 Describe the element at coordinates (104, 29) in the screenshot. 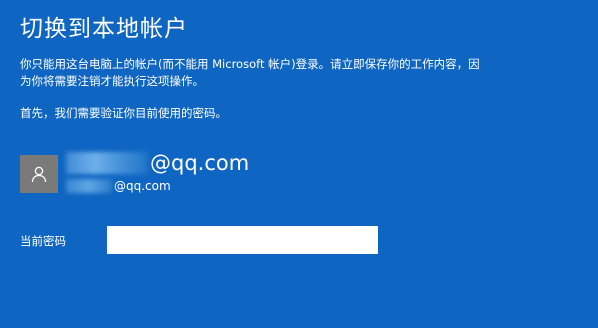

I see `page-title: 切换到本地帐户` at that location.